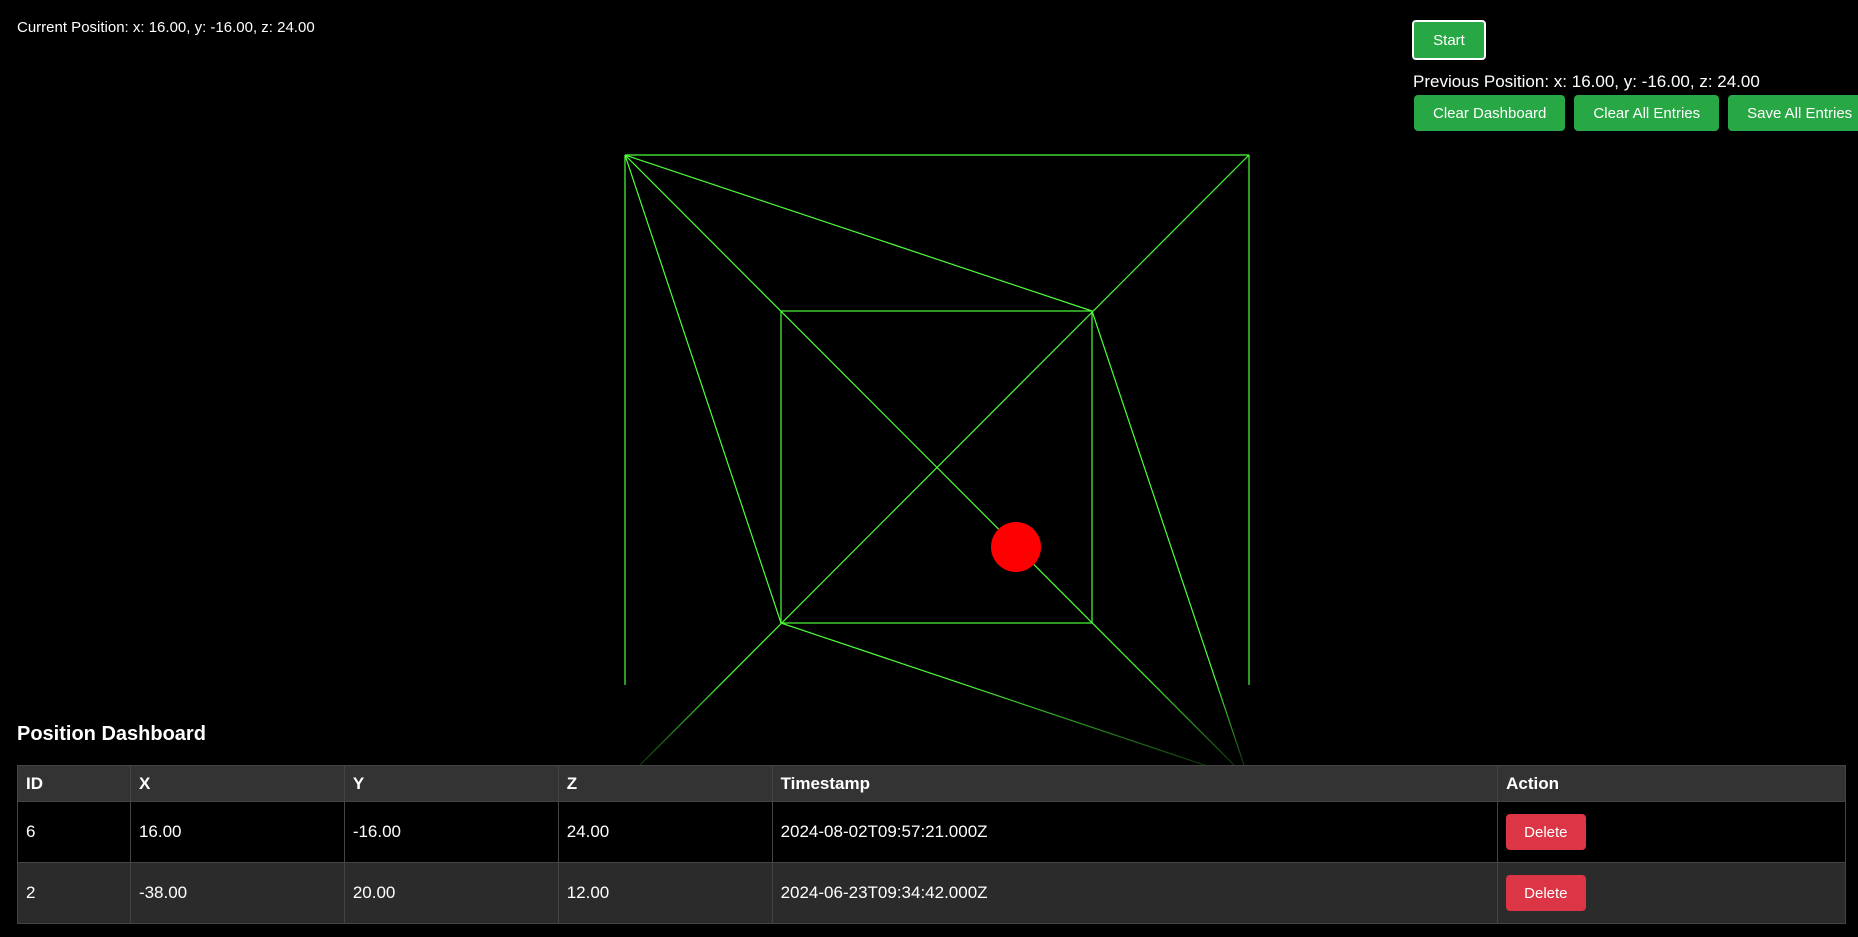 This screenshot has width=1858, height=937. Describe the element at coordinates (1135, 893) in the screenshot. I see `cell-timestamp: 2024-06-23T09:34:42.000Z` at that location.